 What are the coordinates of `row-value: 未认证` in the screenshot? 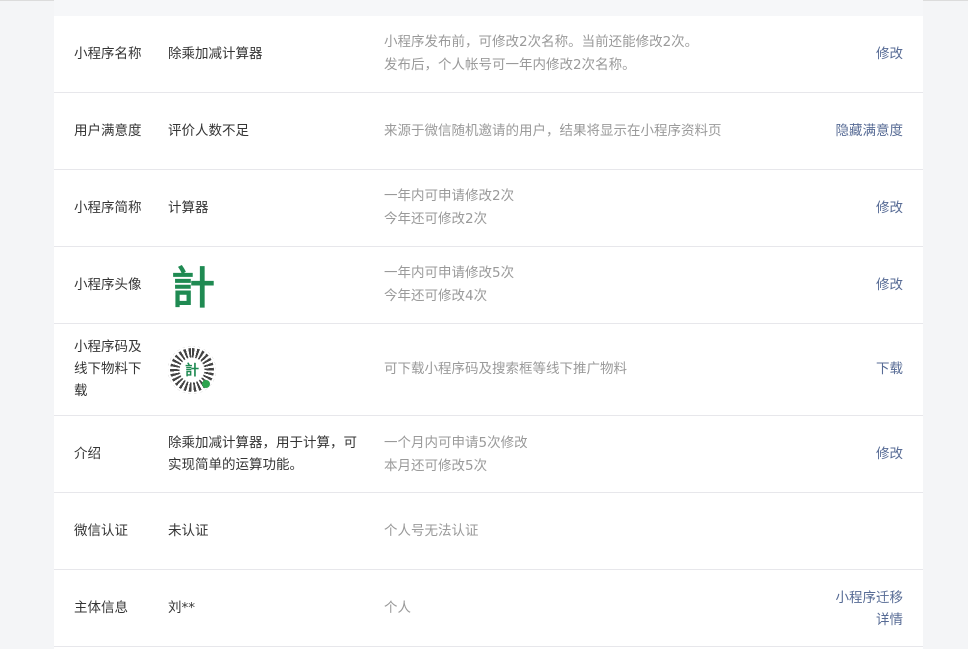 It's located at (188, 531).